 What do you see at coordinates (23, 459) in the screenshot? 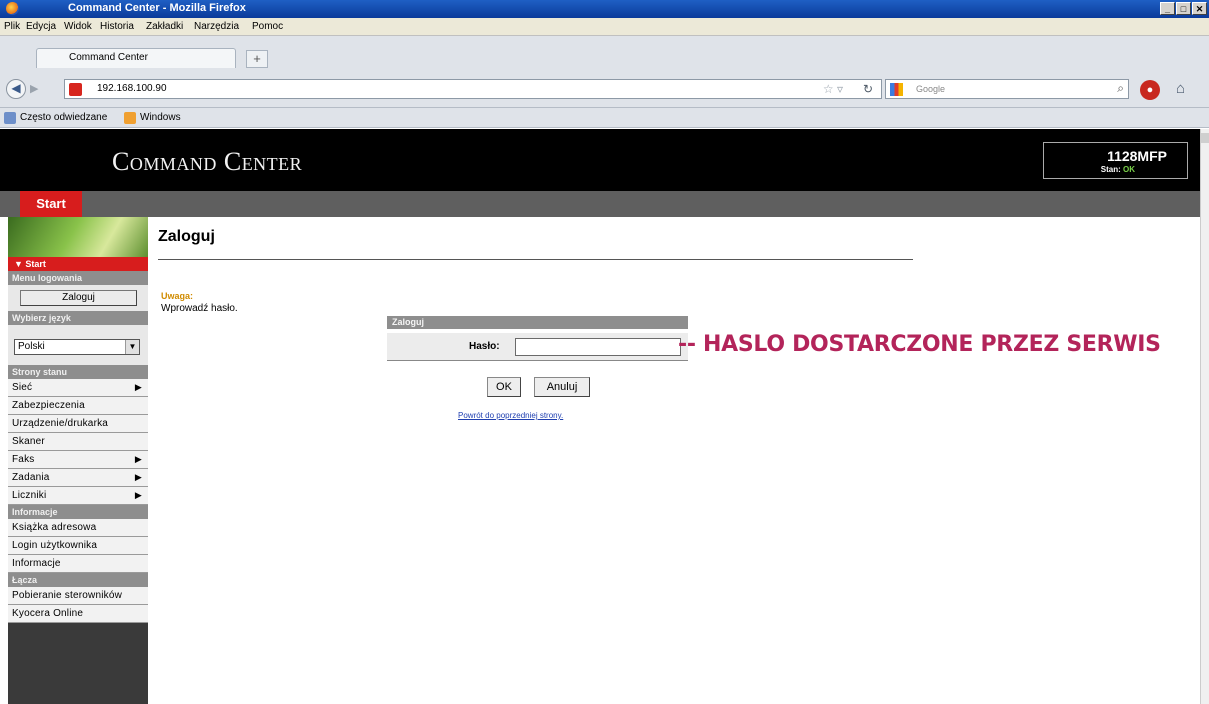
I see `sidebar-item-label: Faks` at bounding box center [23, 459].